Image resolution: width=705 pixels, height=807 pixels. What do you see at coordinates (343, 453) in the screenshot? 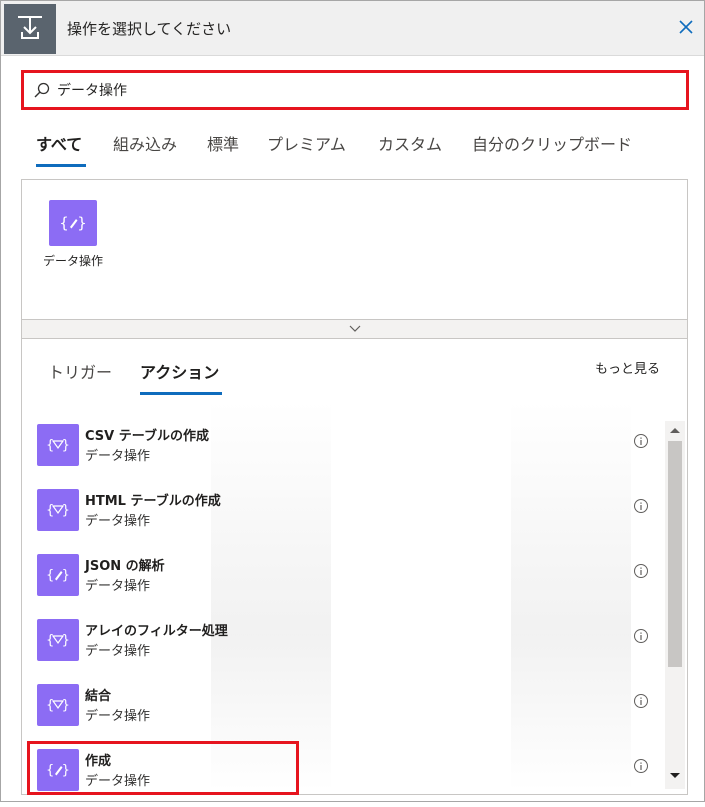
I see `action-item-create-csv-table: { } CSV テーブルの作成 データ操作` at bounding box center [343, 453].